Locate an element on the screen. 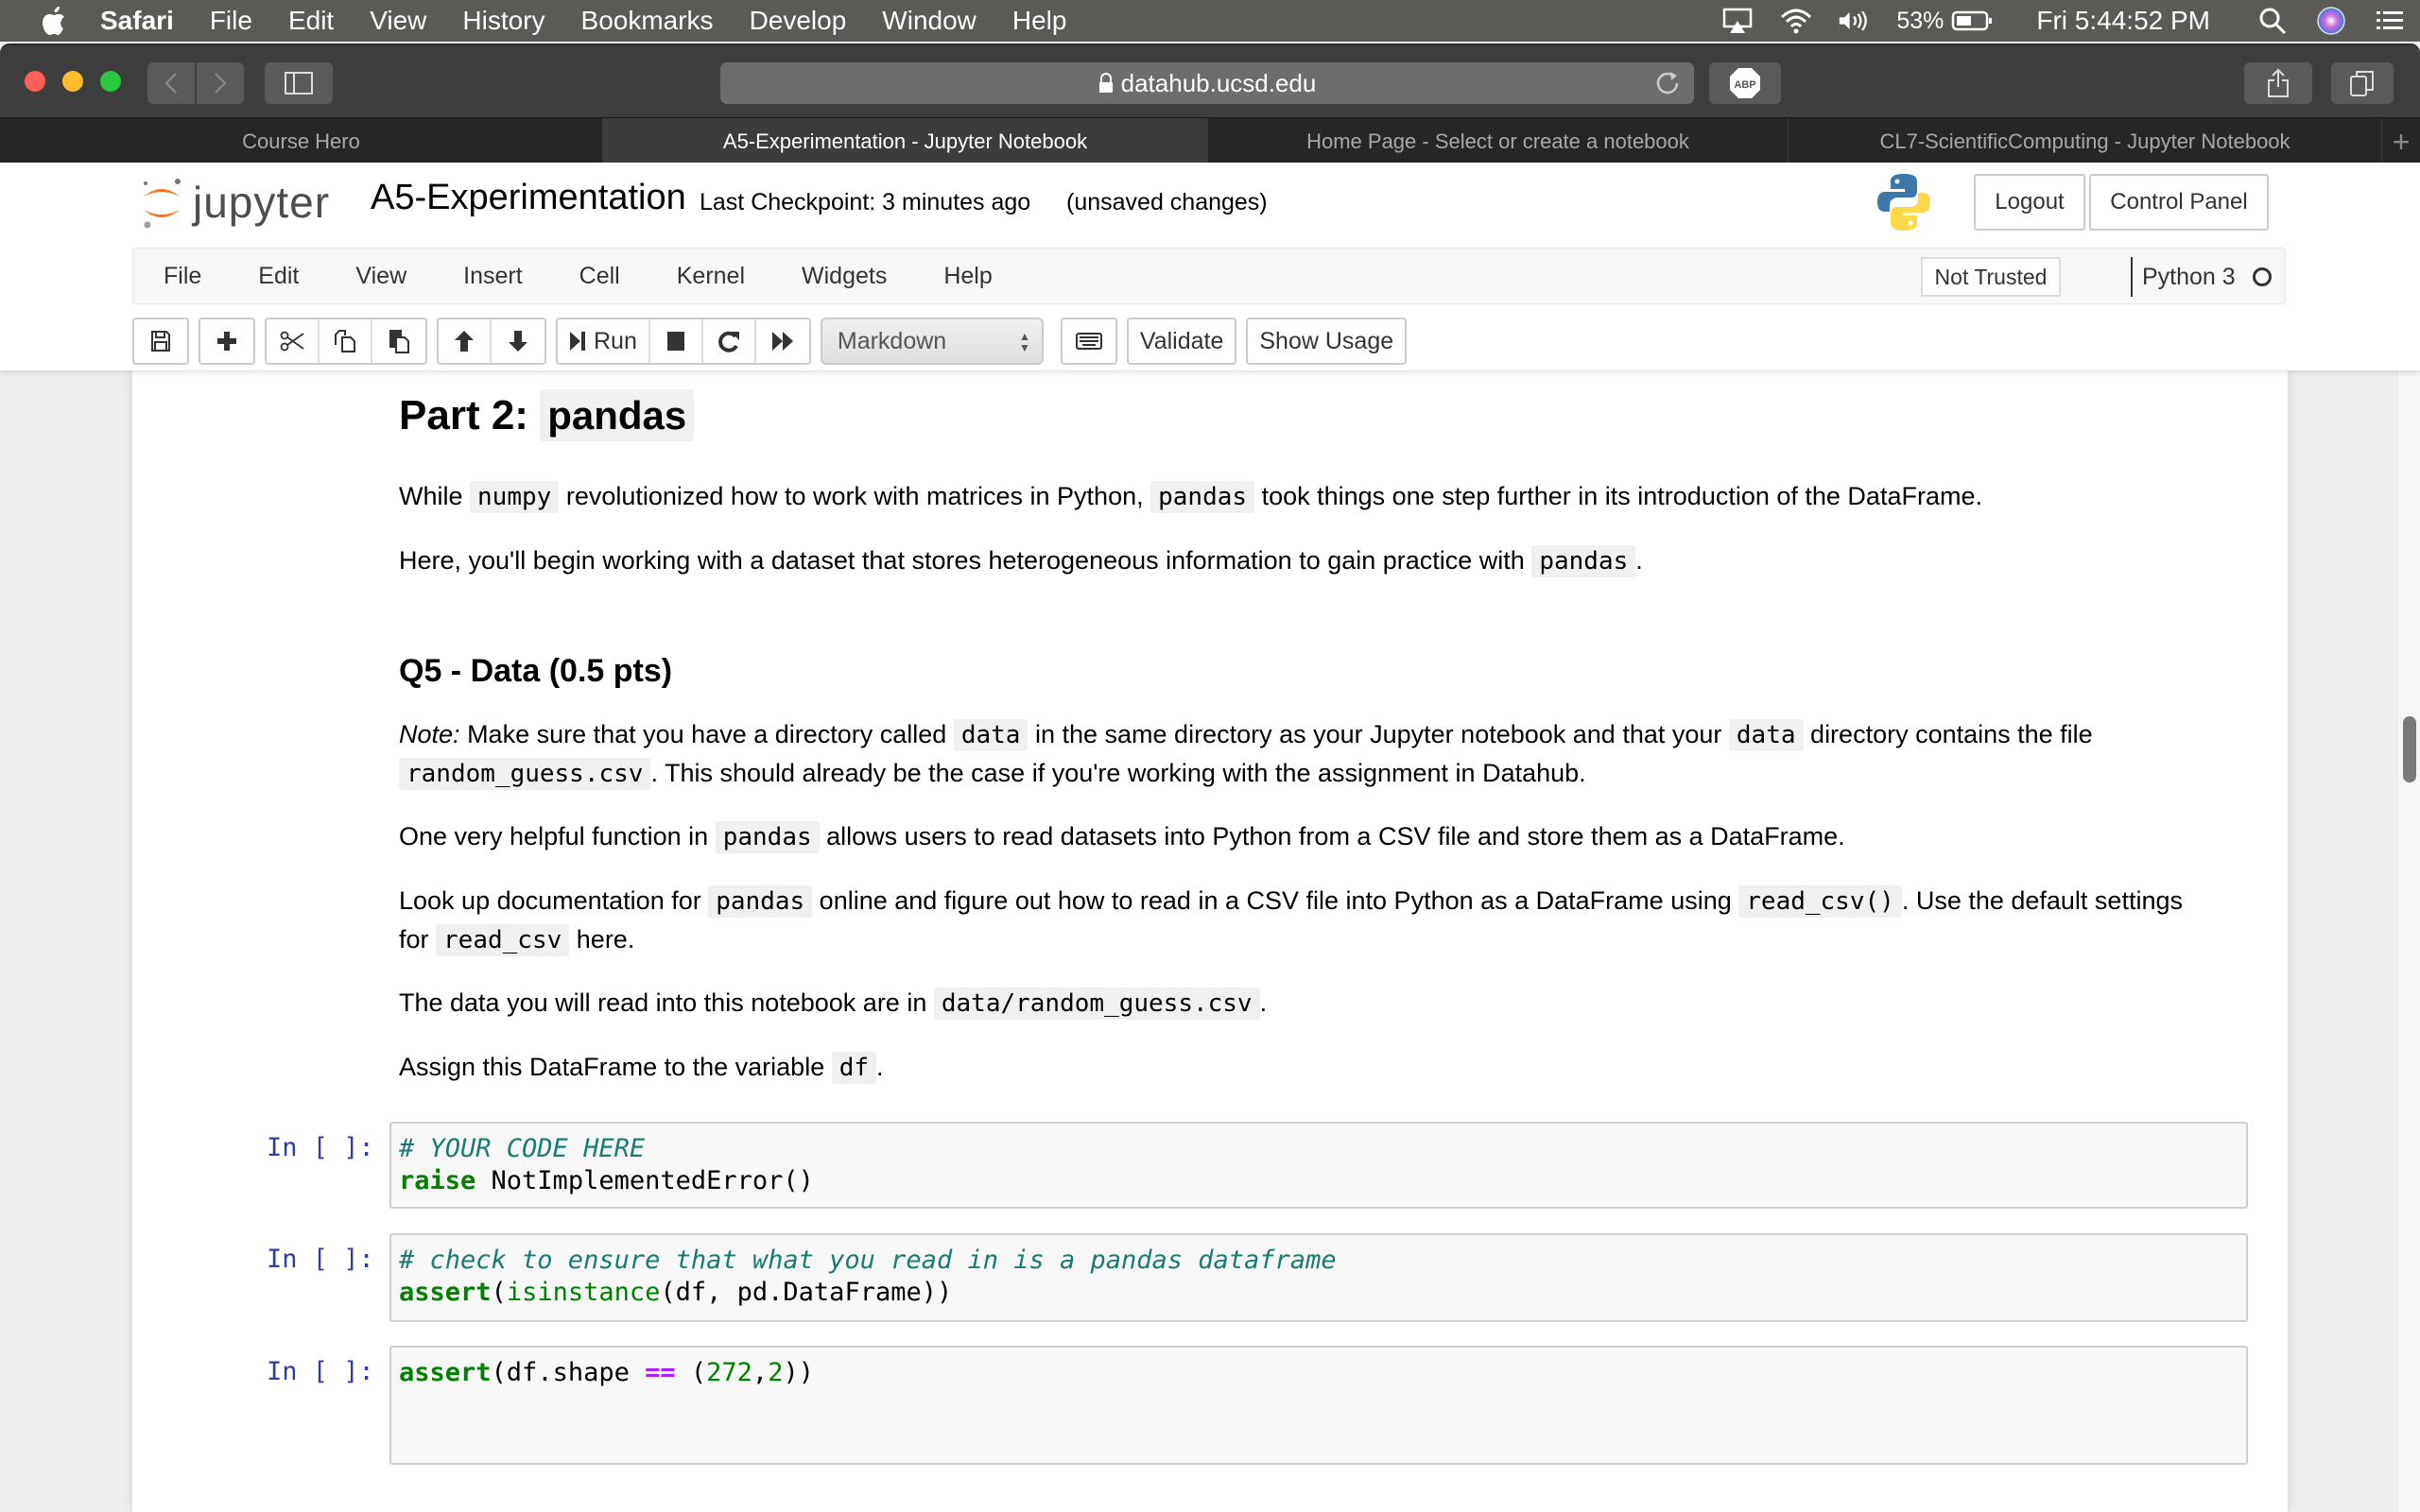 Image resolution: width=2420 pixels, height=1512 pixels. tab-overview-button is located at coordinates (2362, 83).